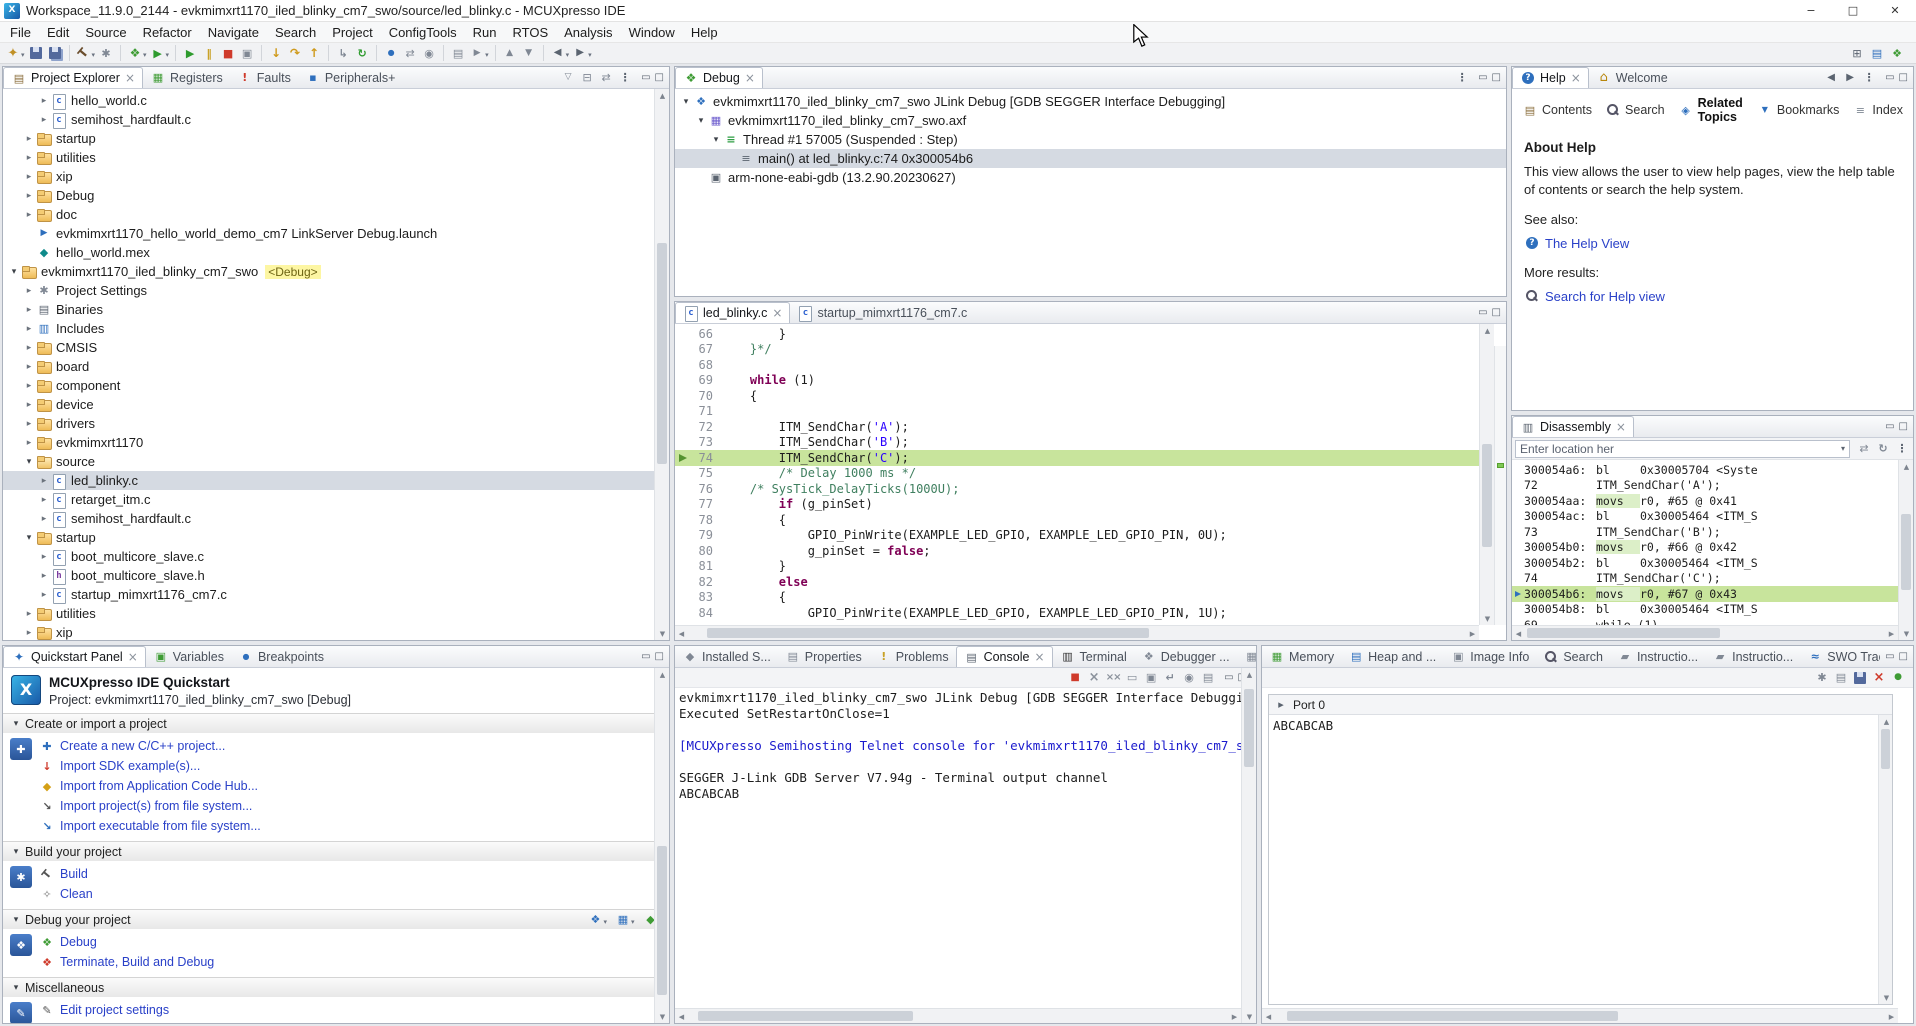 This screenshot has height=1026, width=1916. Describe the element at coordinates (276, 53) in the screenshot. I see `step-into-button` at that location.